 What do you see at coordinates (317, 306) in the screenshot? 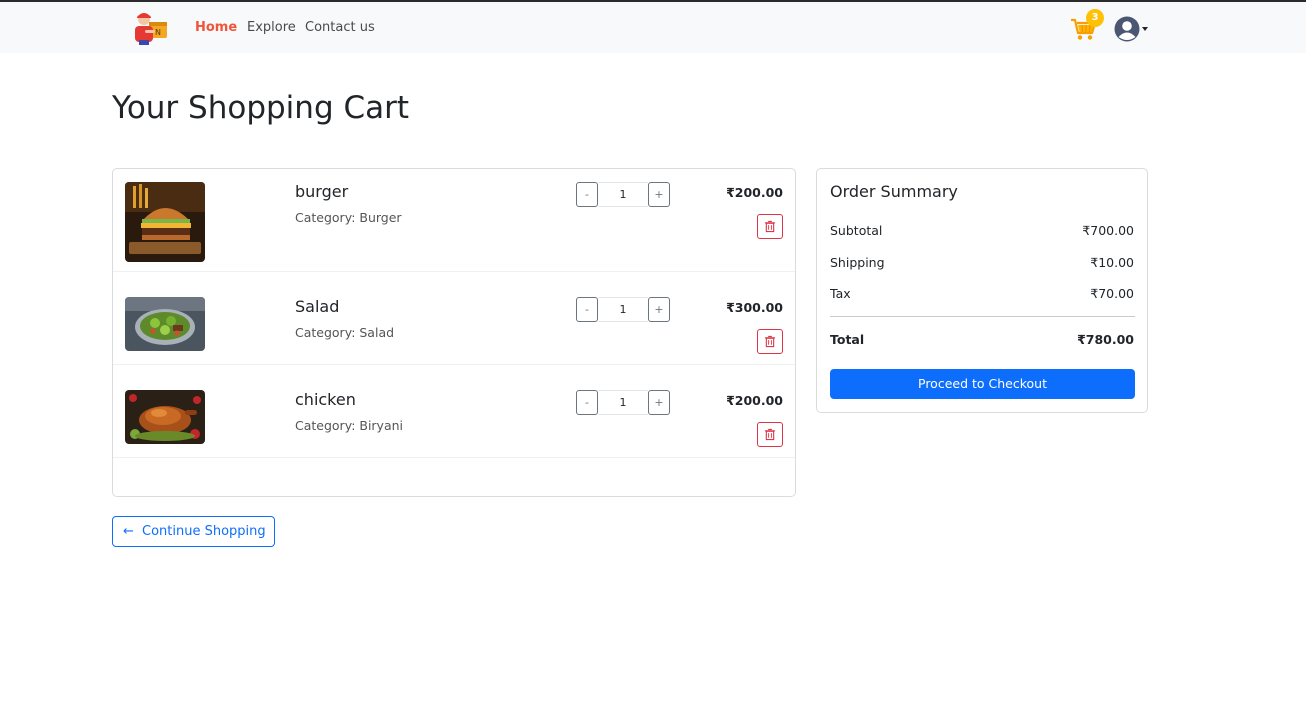
I see `item-name: Salad` at bounding box center [317, 306].